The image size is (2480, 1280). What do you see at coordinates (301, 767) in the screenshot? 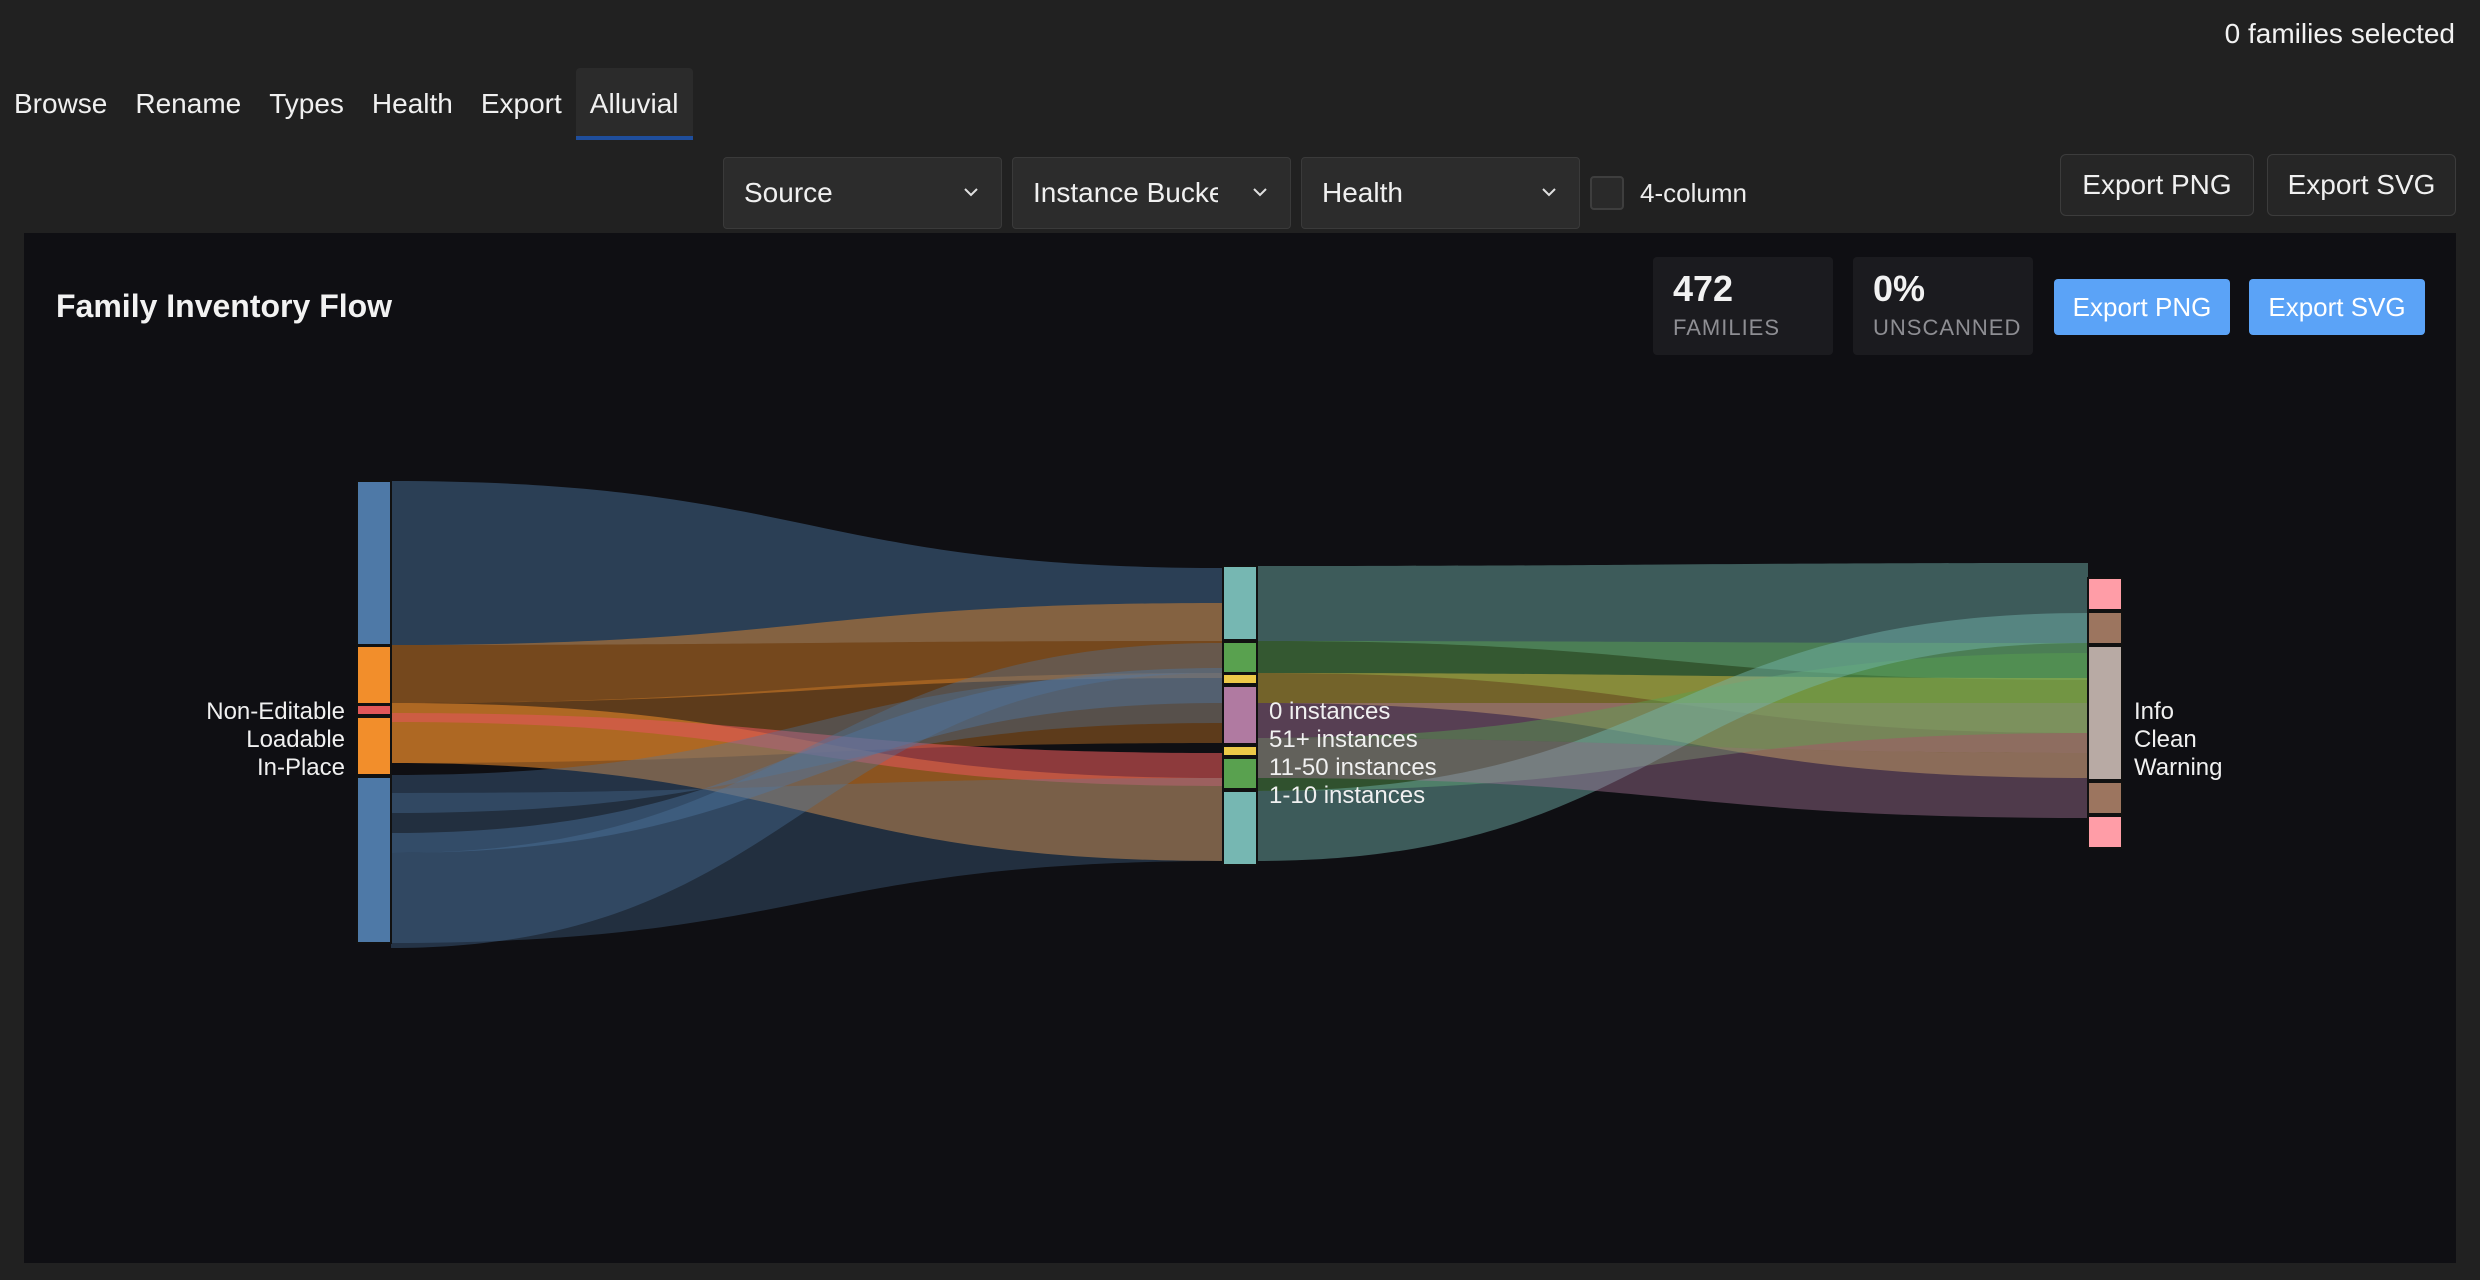
I see `source-label-2: In-Place` at bounding box center [301, 767].